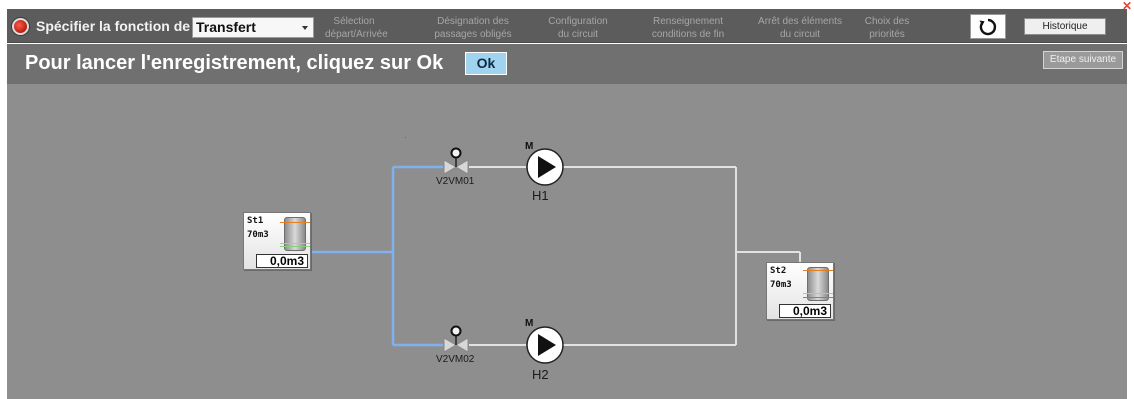  I want to click on function-select: Transfert, so click(253, 27).